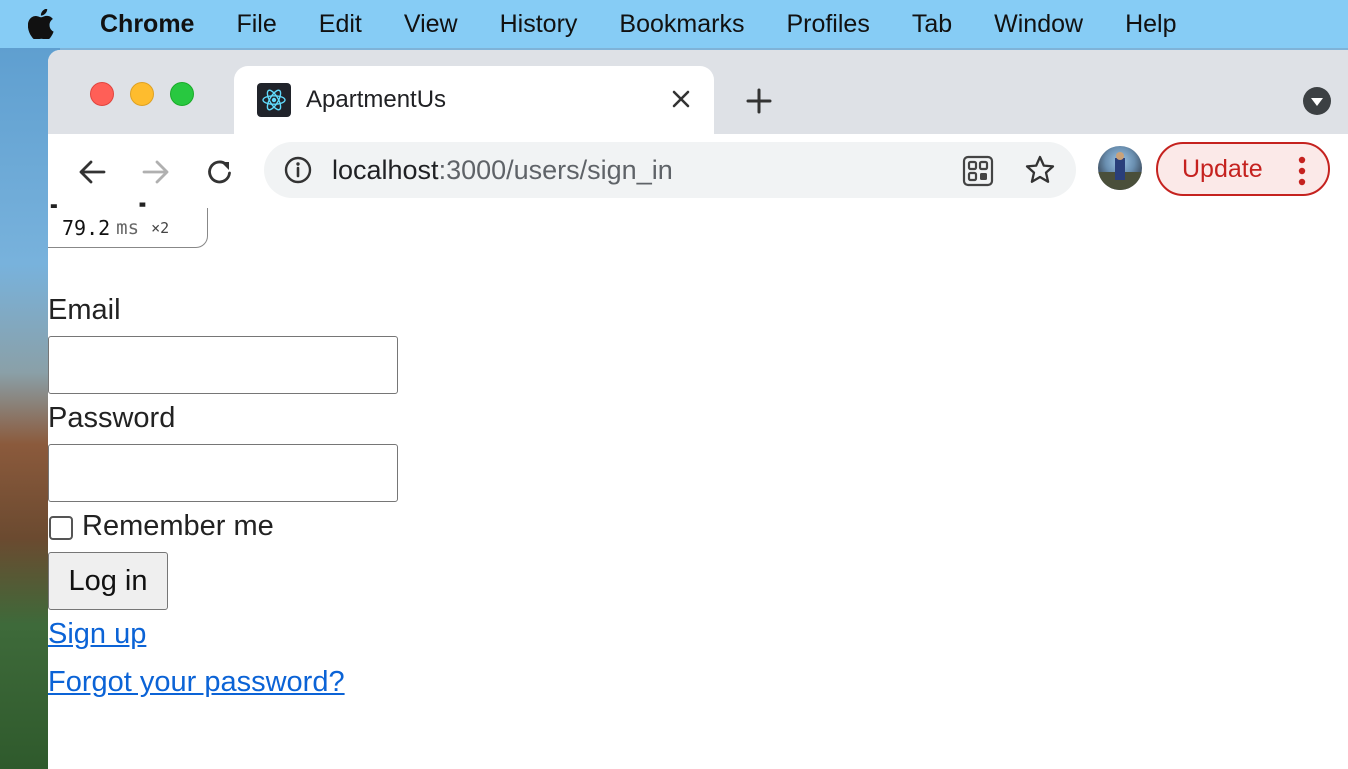 This screenshot has width=1348, height=769. Describe the element at coordinates (223, 365) in the screenshot. I see `email-field` at that location.